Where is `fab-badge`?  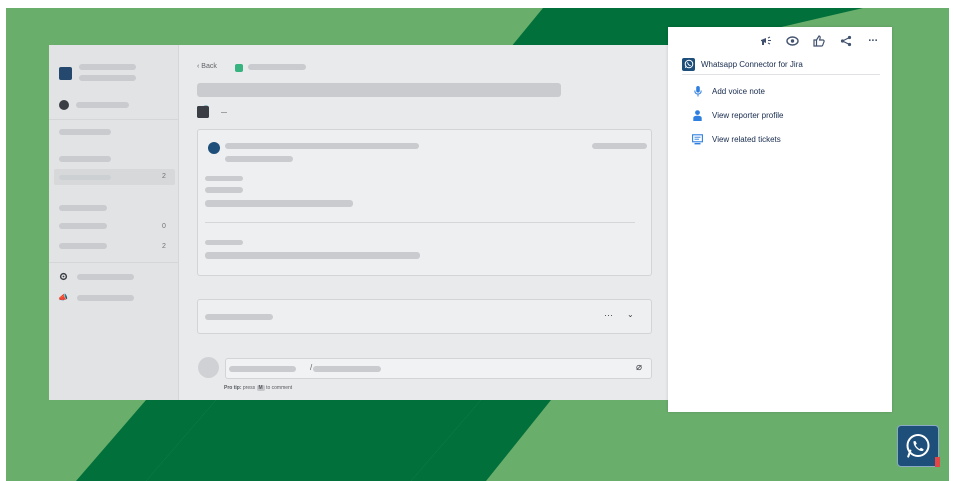 fab-badge is located at coordinates (937, 462).